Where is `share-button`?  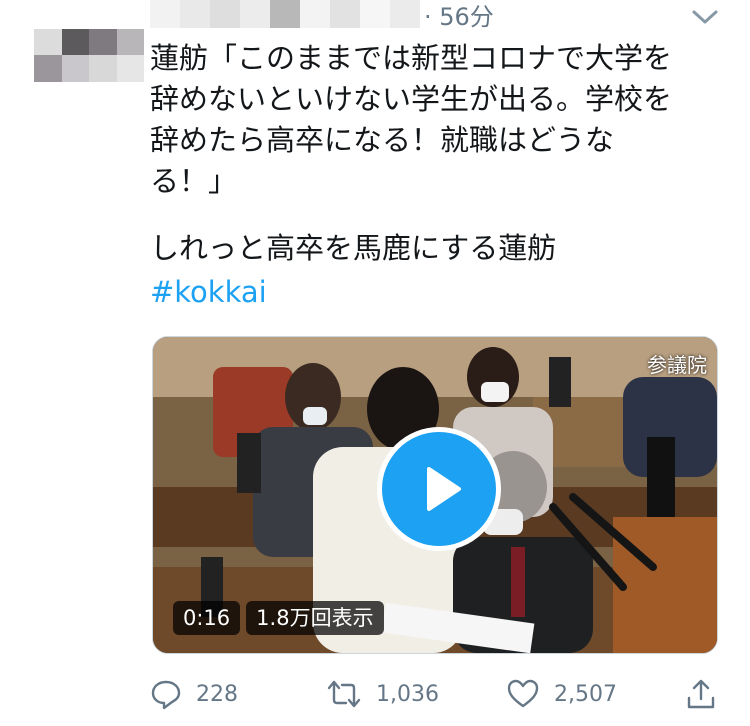
share-button is located at coordinates (701, 694).